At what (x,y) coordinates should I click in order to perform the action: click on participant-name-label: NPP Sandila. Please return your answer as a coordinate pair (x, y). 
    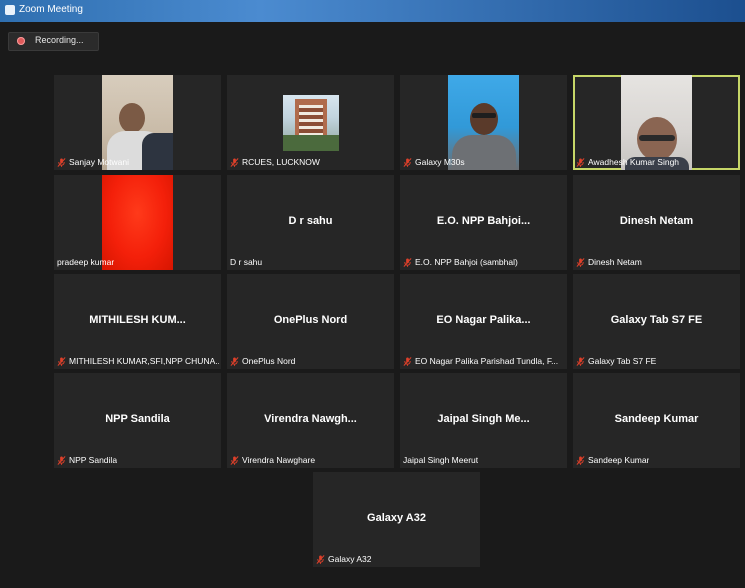
    Looking at the image, I should click on (93, 460).